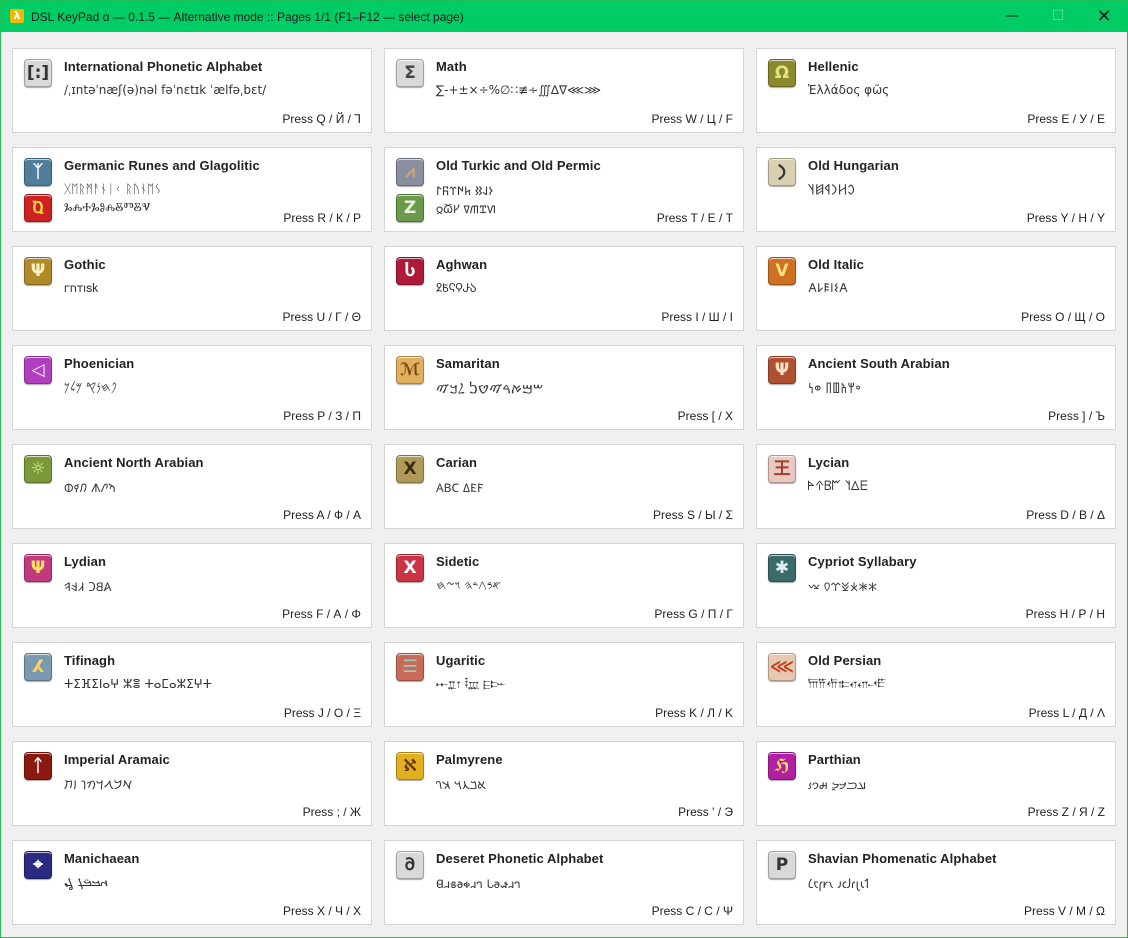 The width and height of the screenshot is (1128, 938). I want to click on script-name: Sidetic, so click(457, 561).